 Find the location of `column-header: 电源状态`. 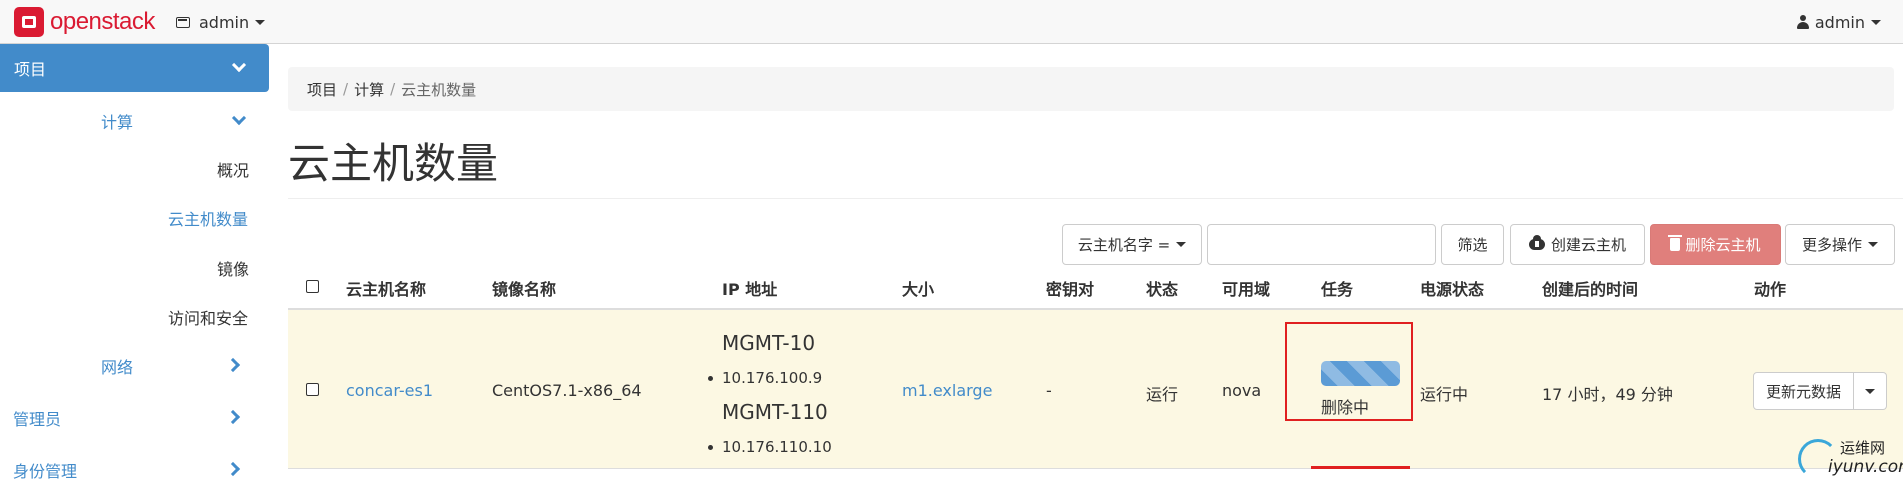

column-header: 电源状态 is located at coordinates (1452, 288).